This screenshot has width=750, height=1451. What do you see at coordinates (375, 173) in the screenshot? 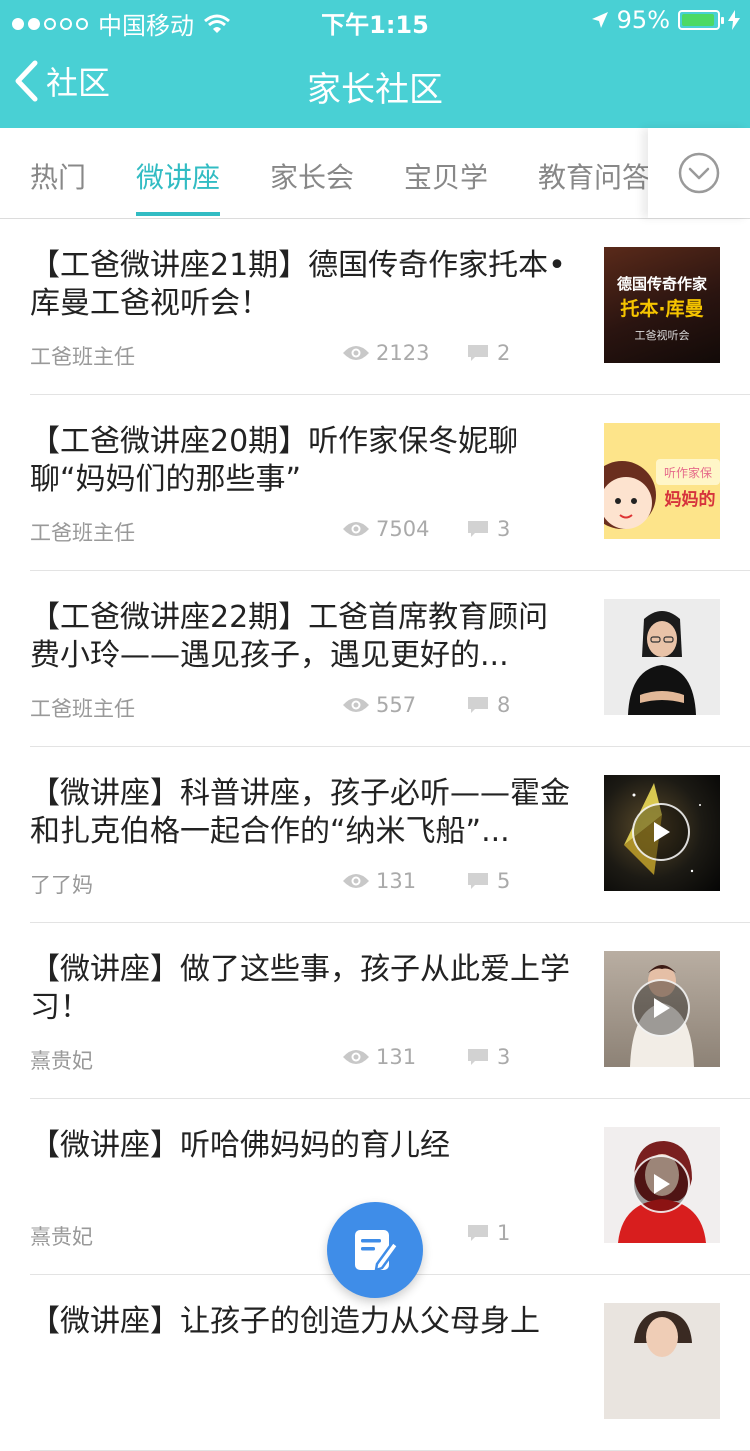
I see `category-tabs: 热门 微讲座 家长会 宝贝学 教育问答` at bounding box center [375, 173].